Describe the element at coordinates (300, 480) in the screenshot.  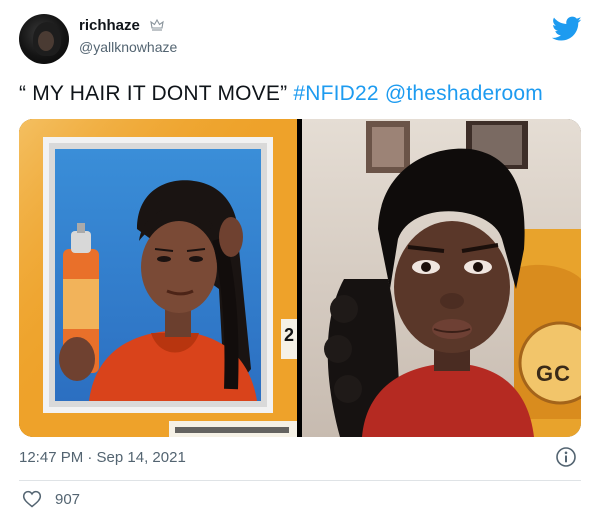
I see `footer-divider` at that location.